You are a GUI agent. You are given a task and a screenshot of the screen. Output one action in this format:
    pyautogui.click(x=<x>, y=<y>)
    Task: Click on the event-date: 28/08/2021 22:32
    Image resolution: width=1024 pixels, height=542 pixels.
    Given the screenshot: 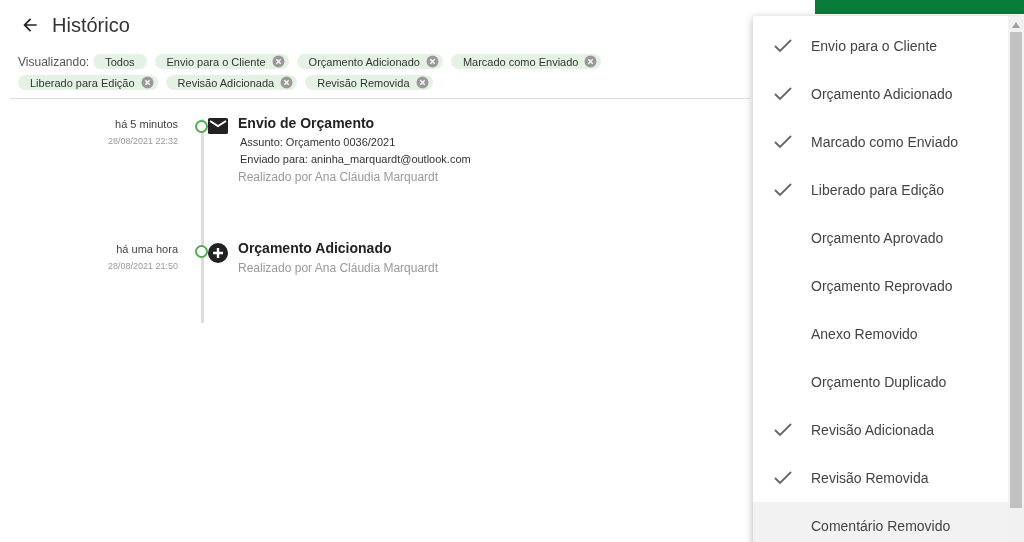 What is the action you would take?
    pyautogui.click(x=142, y=141)
    